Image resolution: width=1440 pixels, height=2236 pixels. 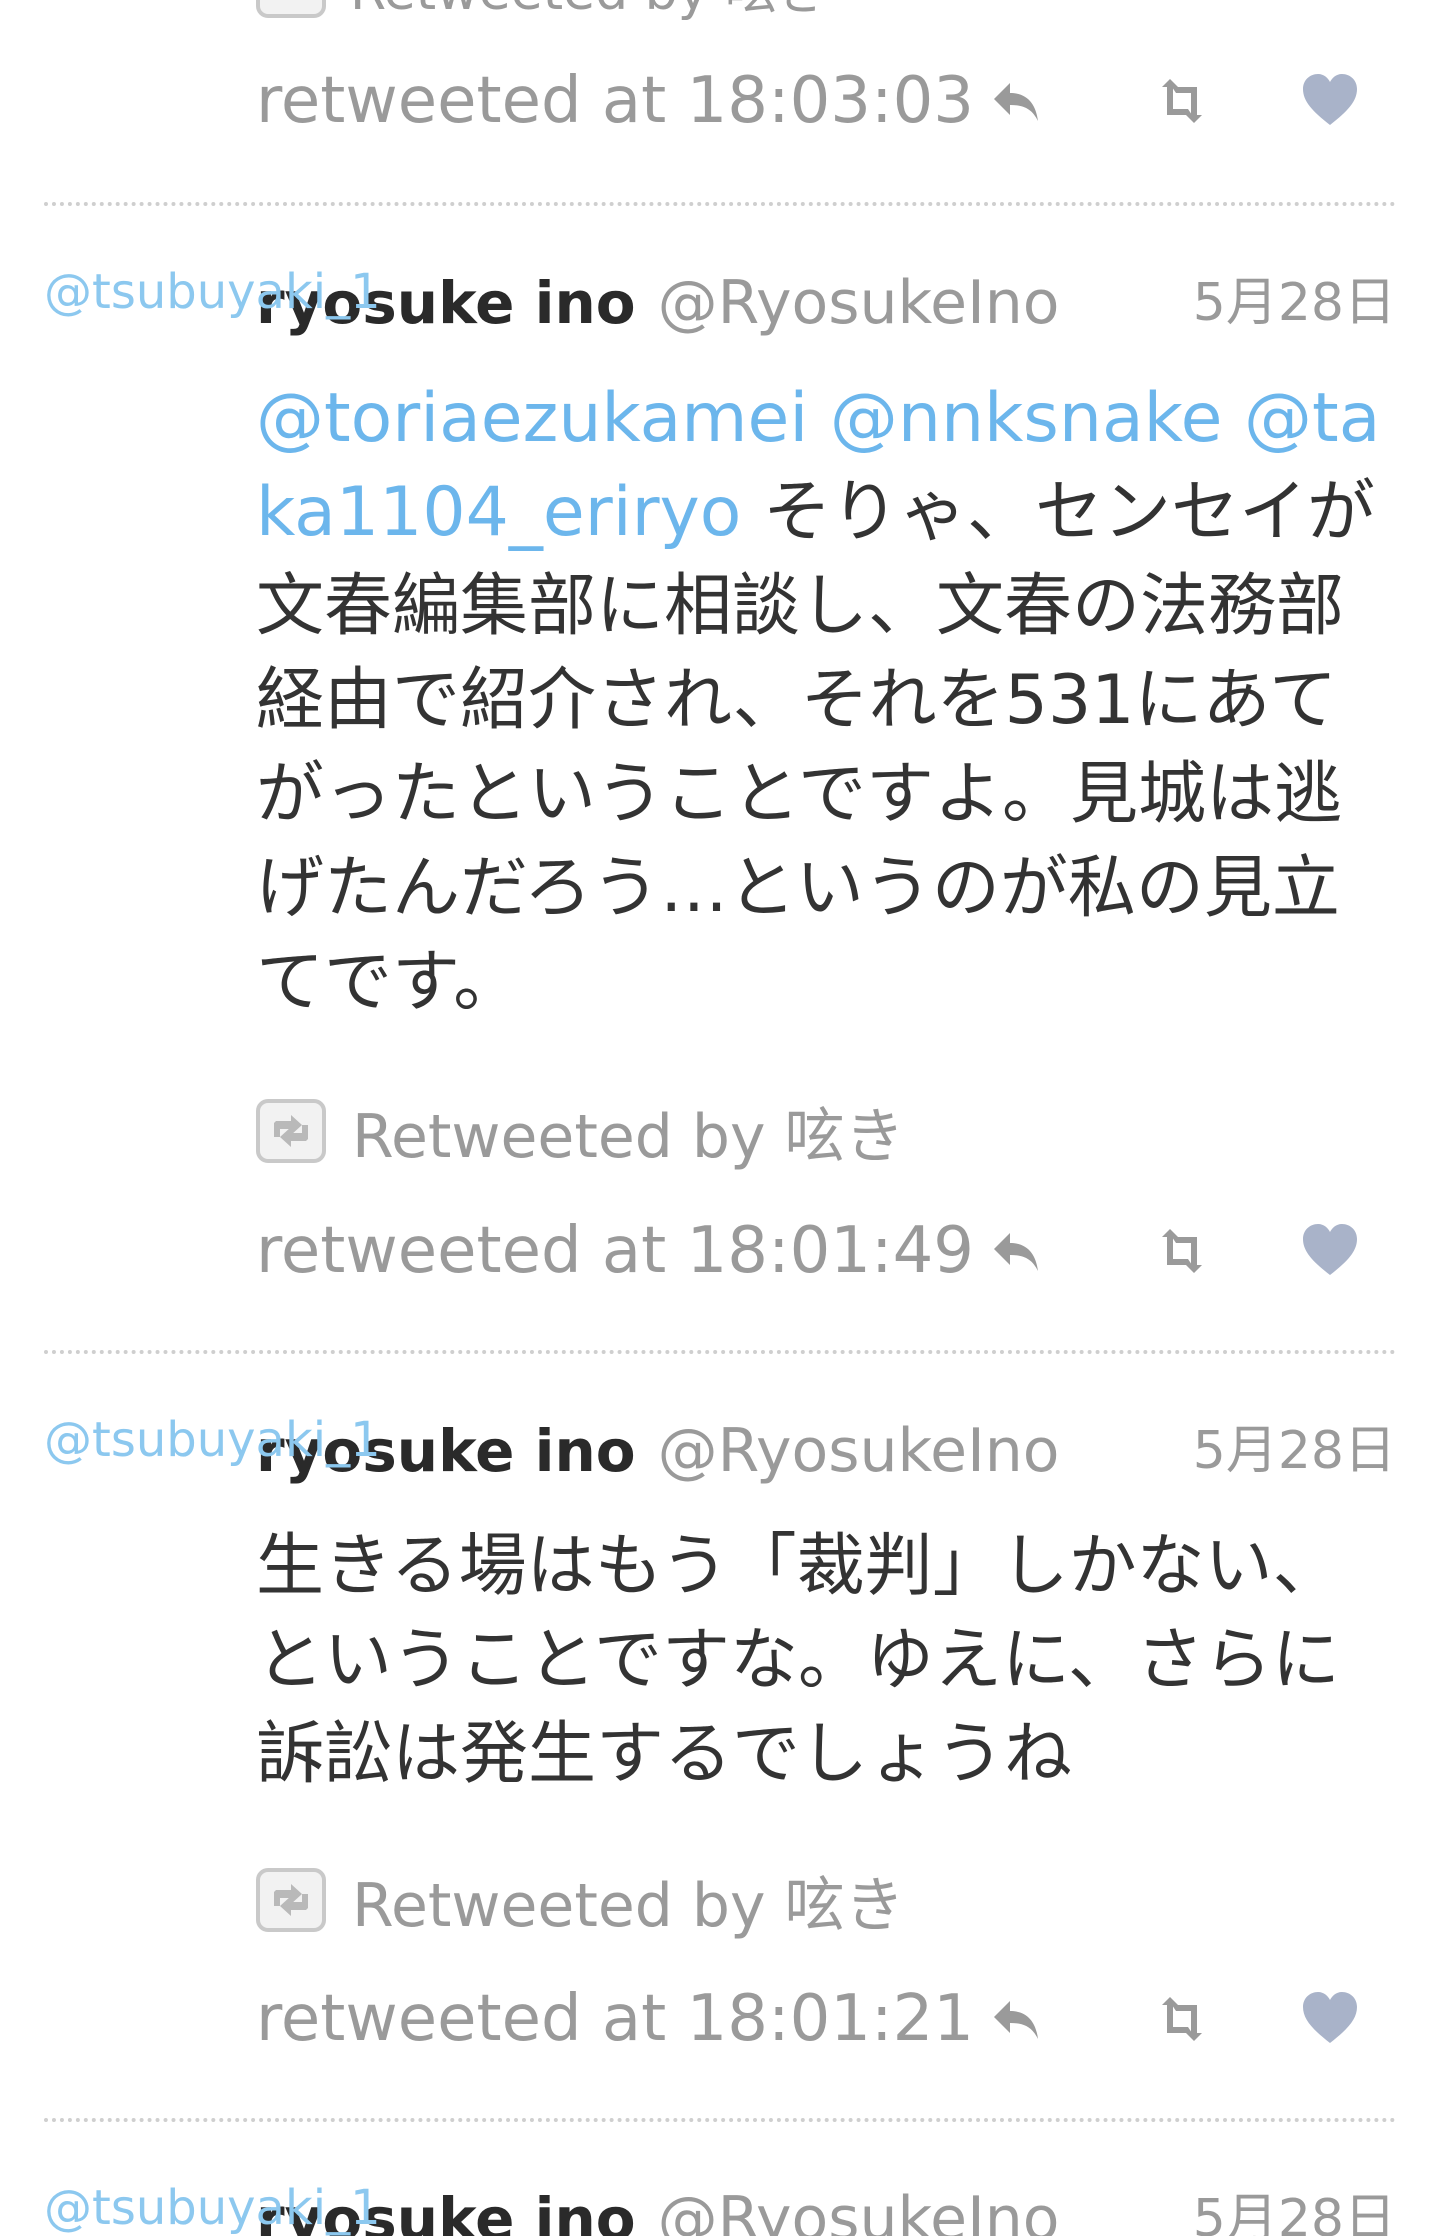 I want to click on retweeted-at-label: retweeted at 18:01:49, so click(x=615, y=1251).